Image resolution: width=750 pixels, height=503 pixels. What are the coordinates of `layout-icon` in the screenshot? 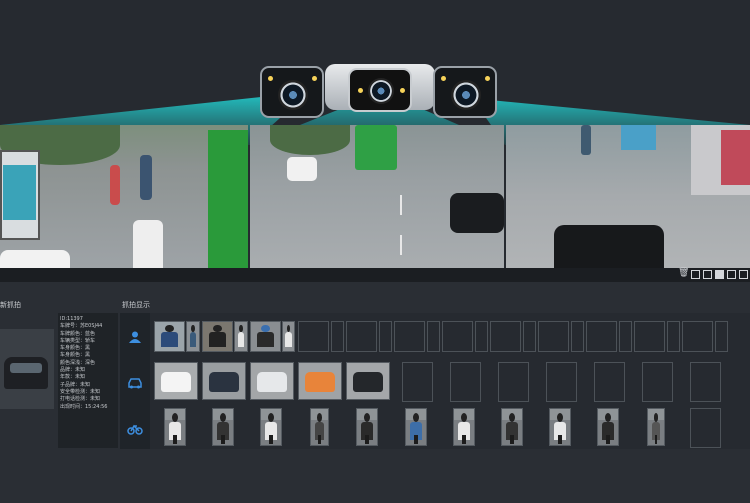 It's located at (707, 274).